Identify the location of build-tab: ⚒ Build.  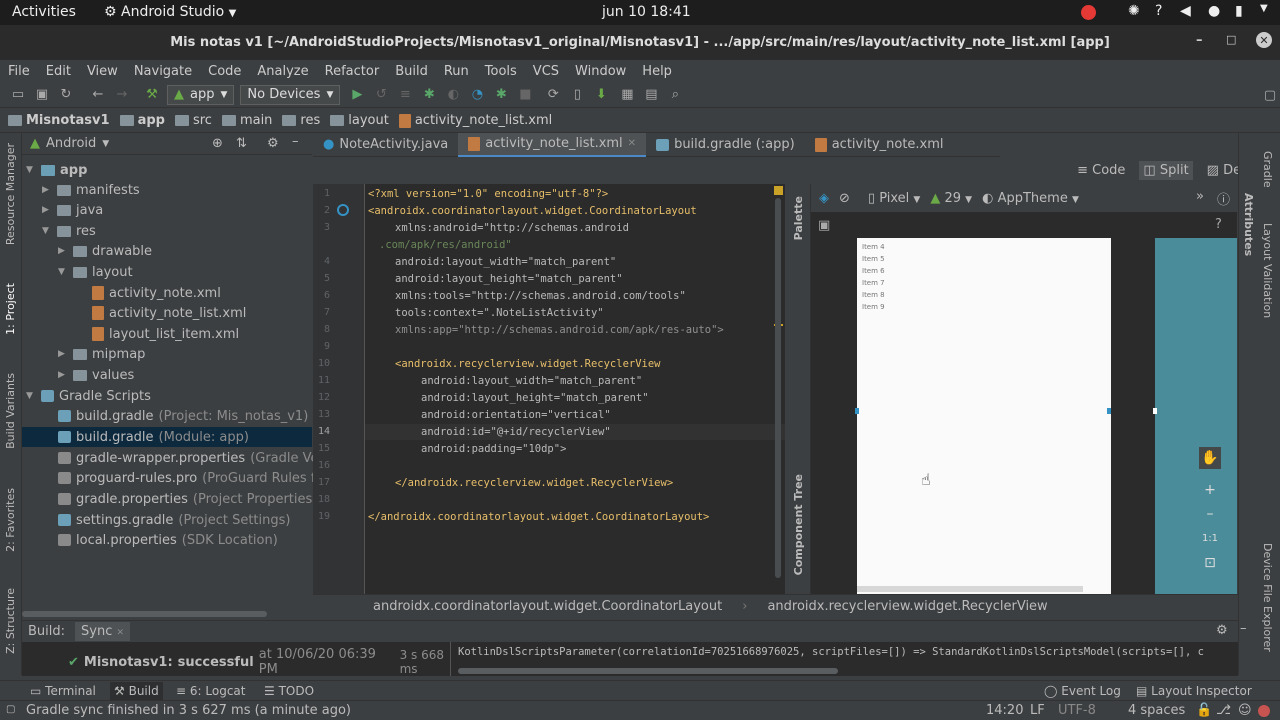
(136, 691).